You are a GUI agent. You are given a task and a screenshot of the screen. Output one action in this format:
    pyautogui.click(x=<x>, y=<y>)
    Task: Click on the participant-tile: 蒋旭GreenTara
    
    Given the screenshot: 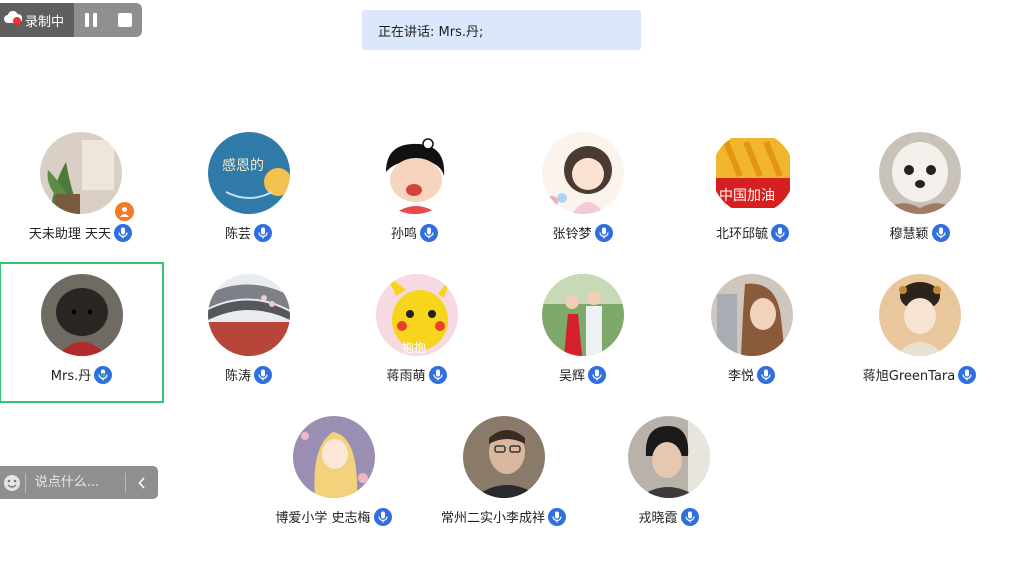 What is the action you would take?
    pyautogui.click(x=919, y=329)
    